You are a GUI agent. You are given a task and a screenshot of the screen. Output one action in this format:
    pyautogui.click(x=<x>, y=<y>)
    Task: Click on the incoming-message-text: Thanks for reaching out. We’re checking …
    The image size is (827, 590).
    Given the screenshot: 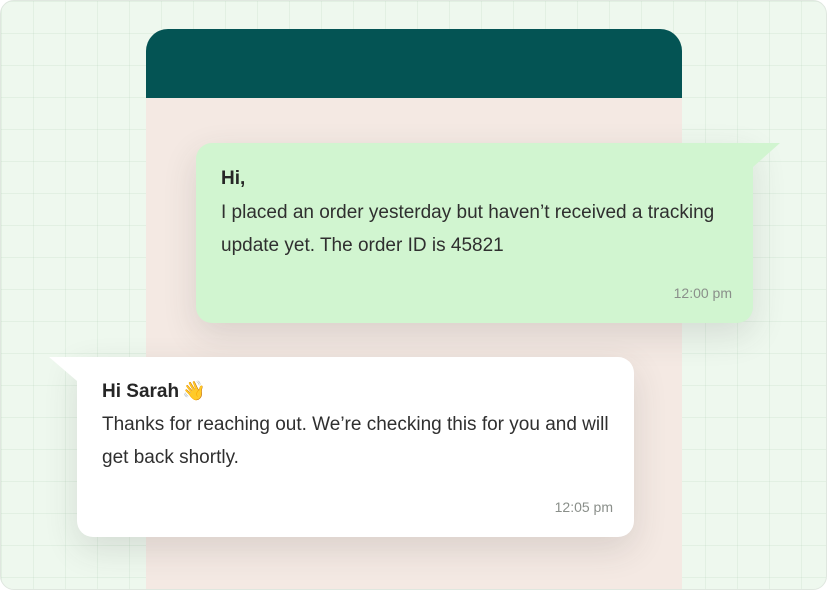 What is the action you would take?
    pyautogui.click(x=355, y=441)
    